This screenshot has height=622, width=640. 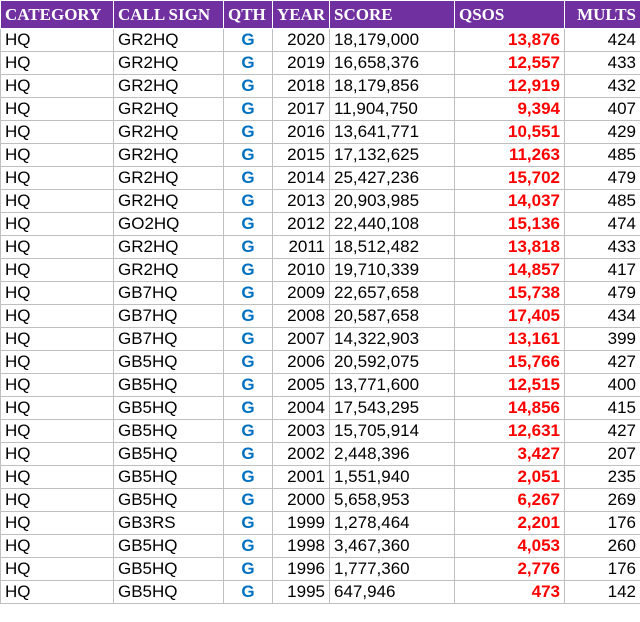 What do you see at coordinates (301, 339) in the screenshot?
I see `year-cell: 2007` at bounding box center [301, 339].